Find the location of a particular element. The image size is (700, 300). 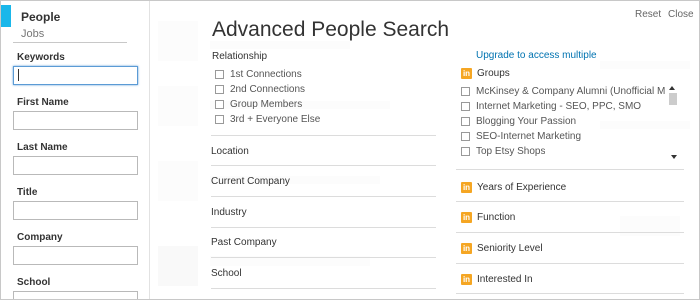

option-label: Top Etsy Shops is located at coordinates (511, 151).